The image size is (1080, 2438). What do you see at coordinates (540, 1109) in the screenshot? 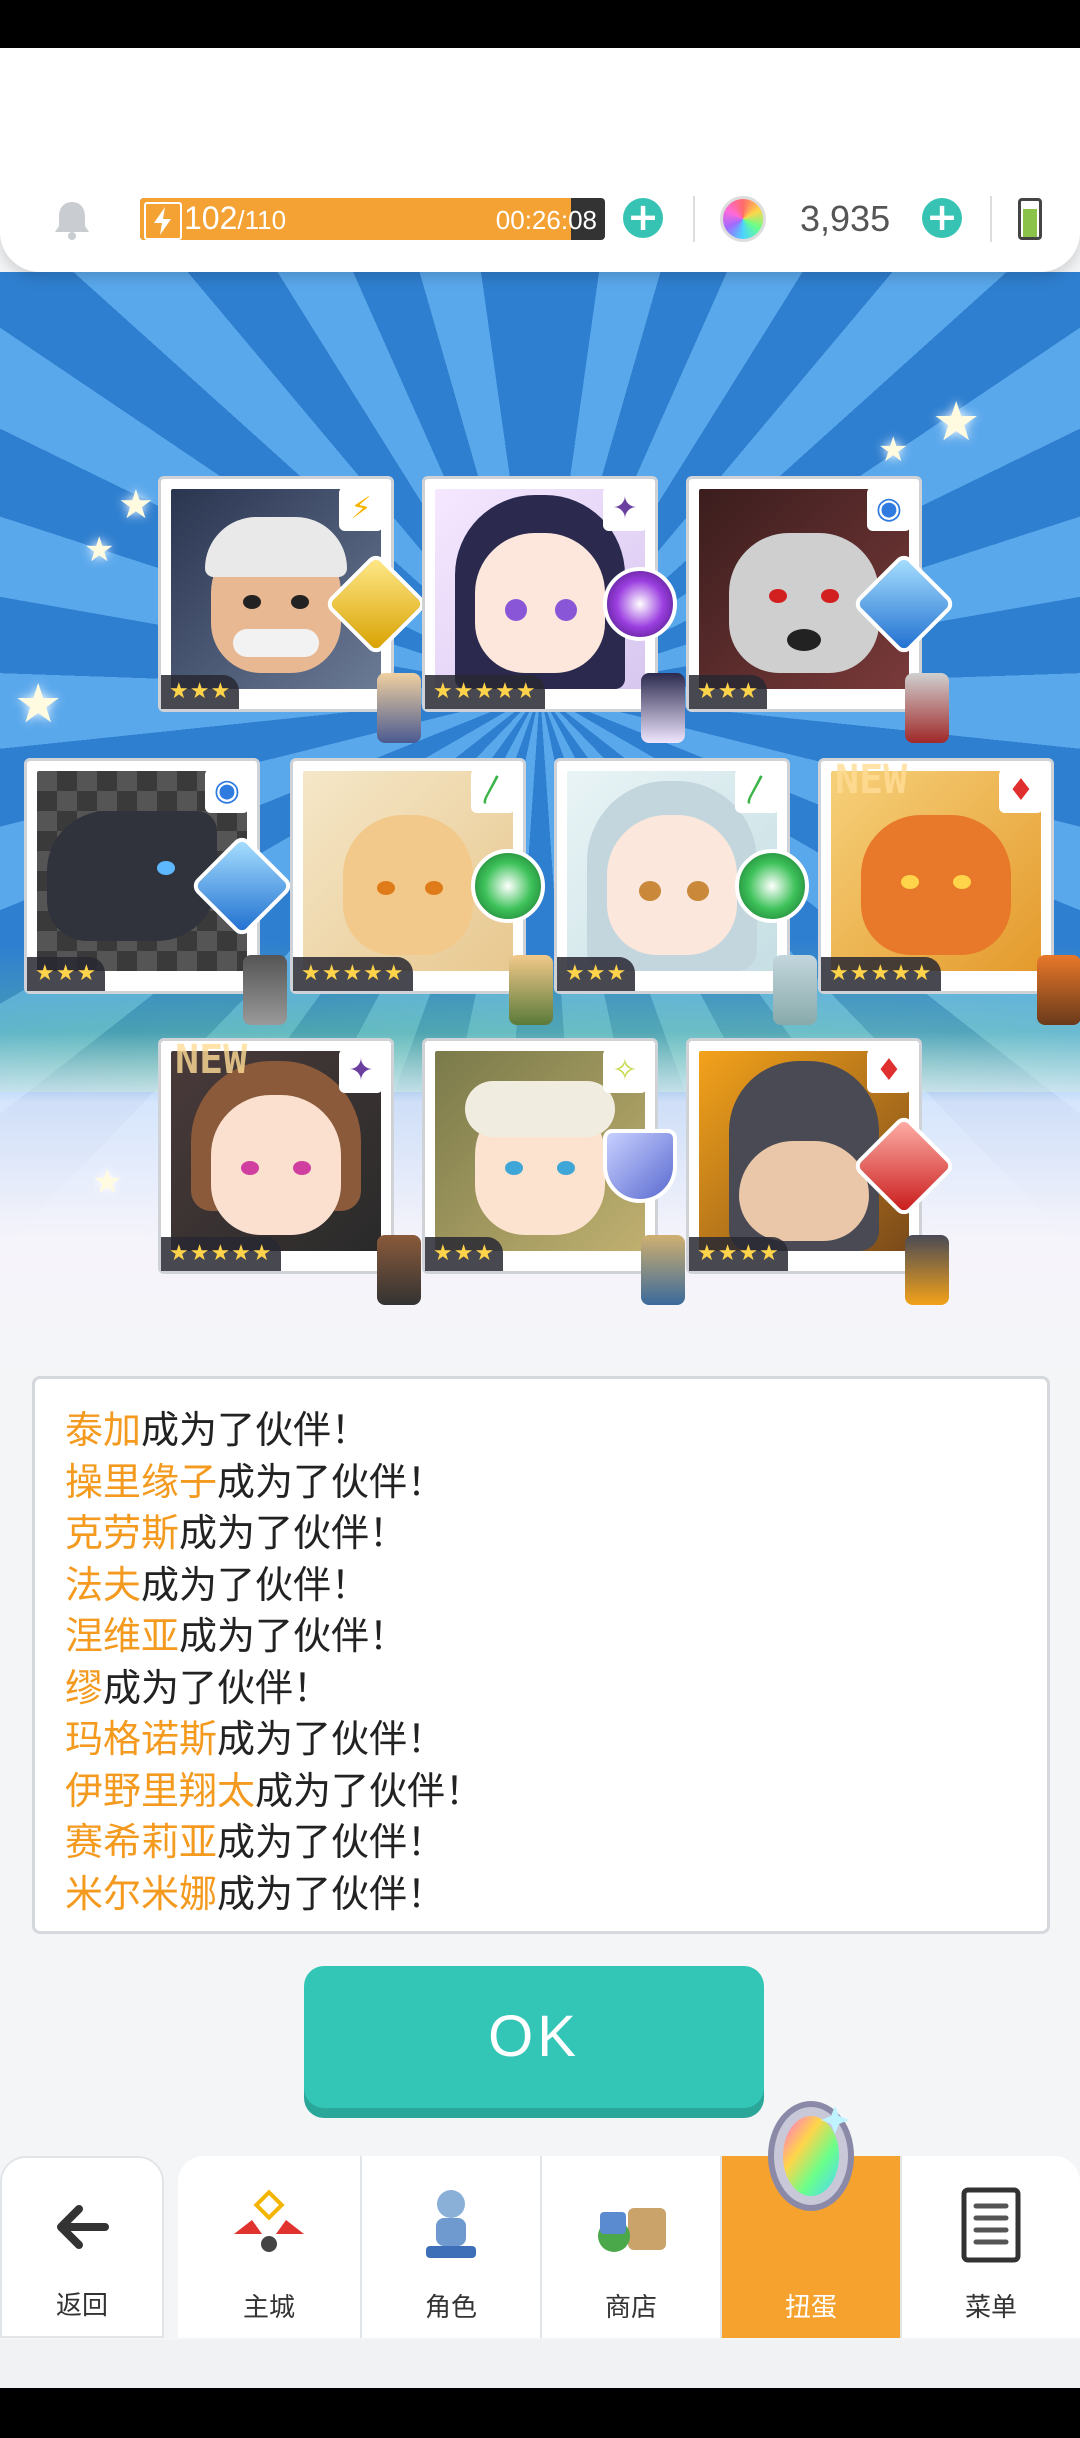
I see `portrait-mask` at bounding box center [540, 1109].